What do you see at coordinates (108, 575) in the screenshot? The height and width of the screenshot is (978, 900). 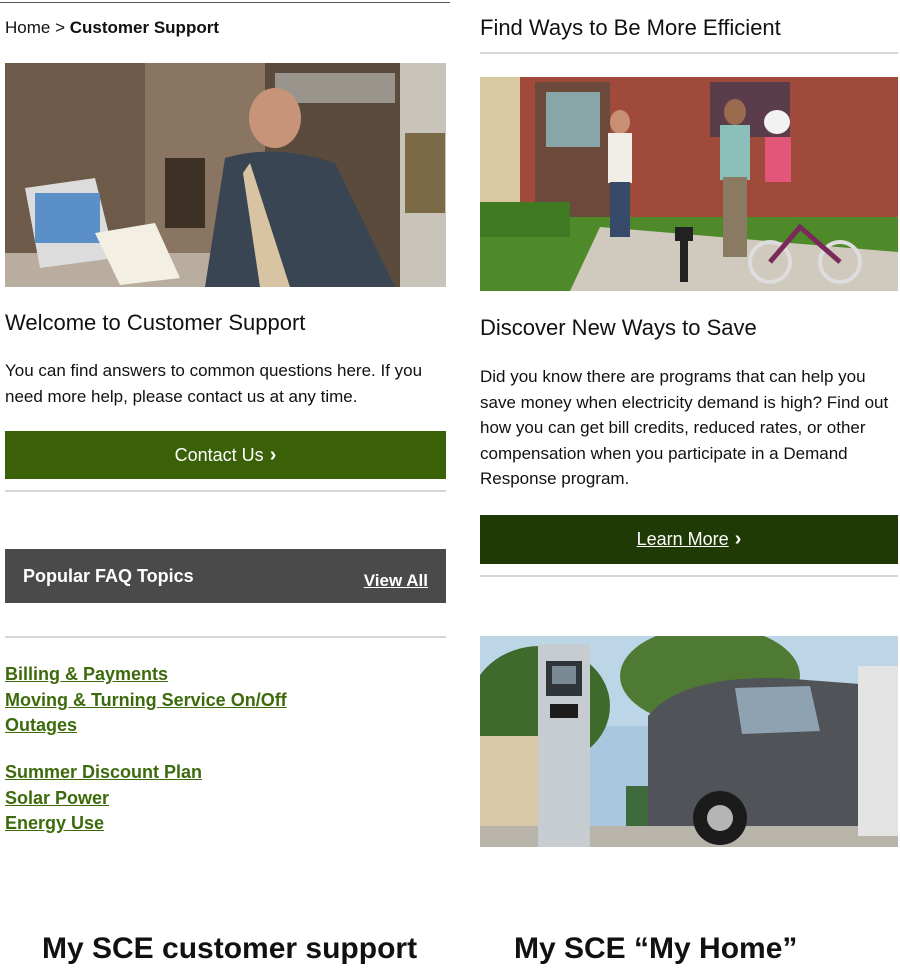 I see `faq-title: Popular FAQ Topics` at bounding box center [108, 575].